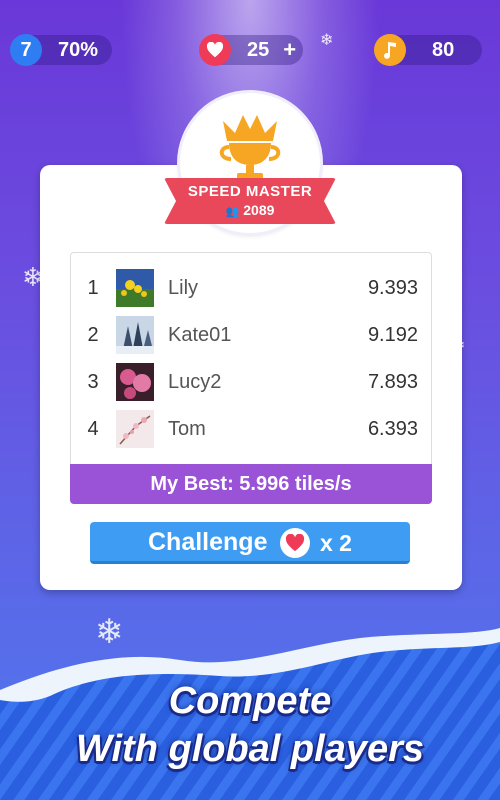 The width and height of the screenshot is (500, 800). I want to click on winter-forest-photo, so click(135, 335).